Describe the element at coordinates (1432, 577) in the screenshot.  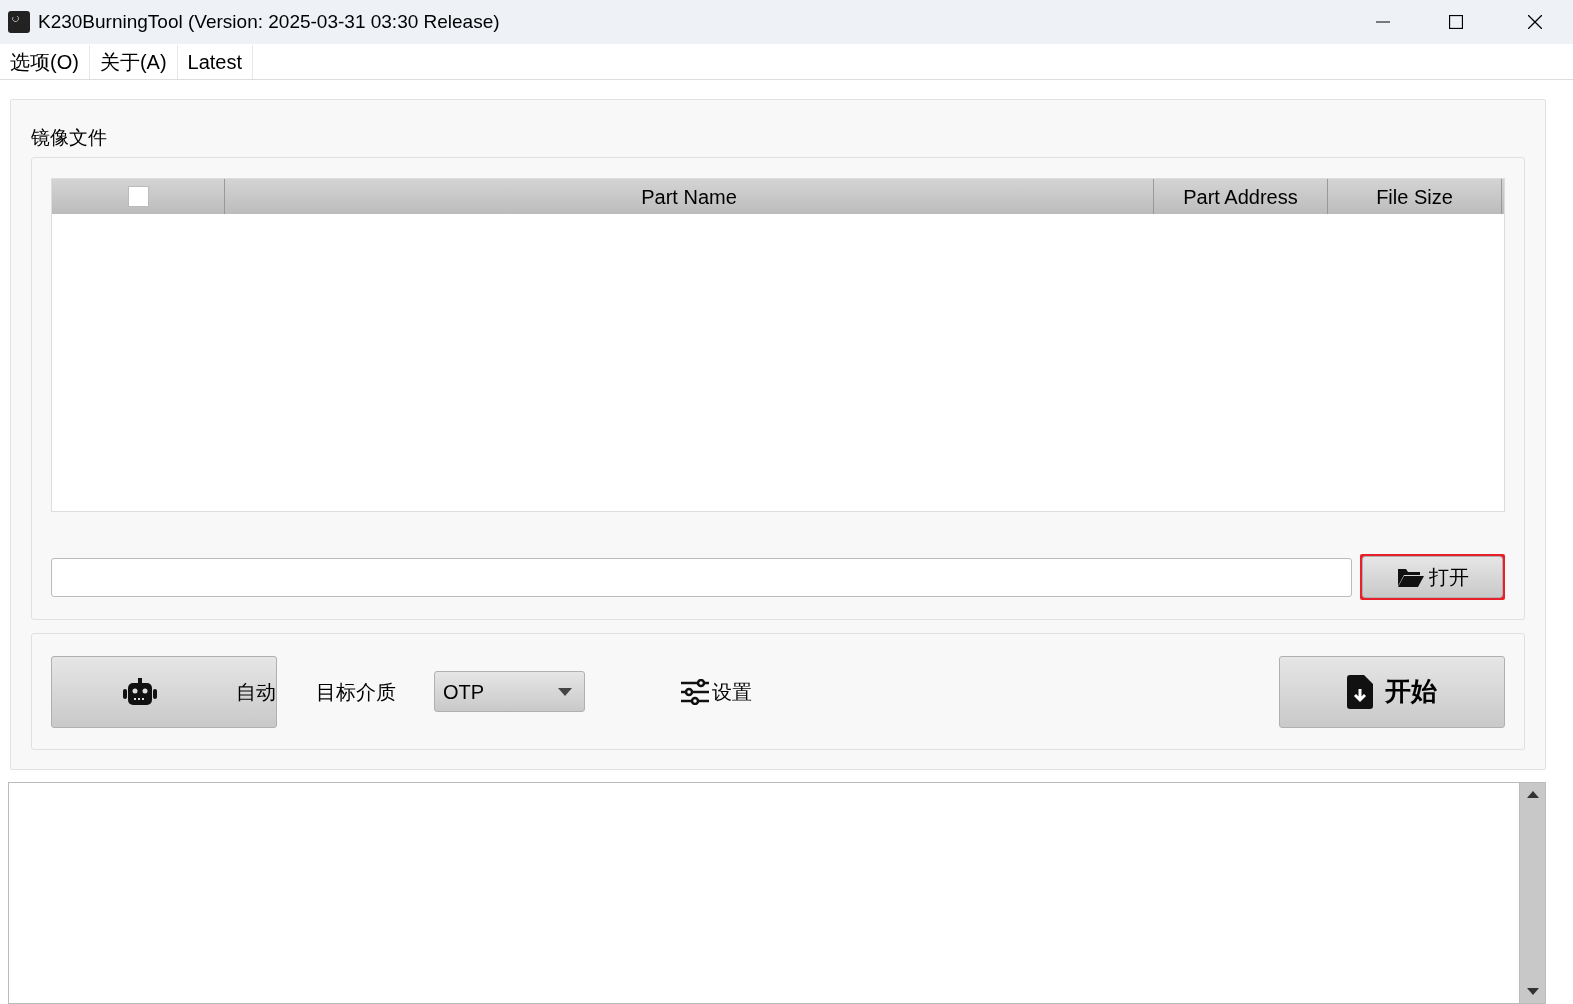
I see `open-button: 打开` at that location.